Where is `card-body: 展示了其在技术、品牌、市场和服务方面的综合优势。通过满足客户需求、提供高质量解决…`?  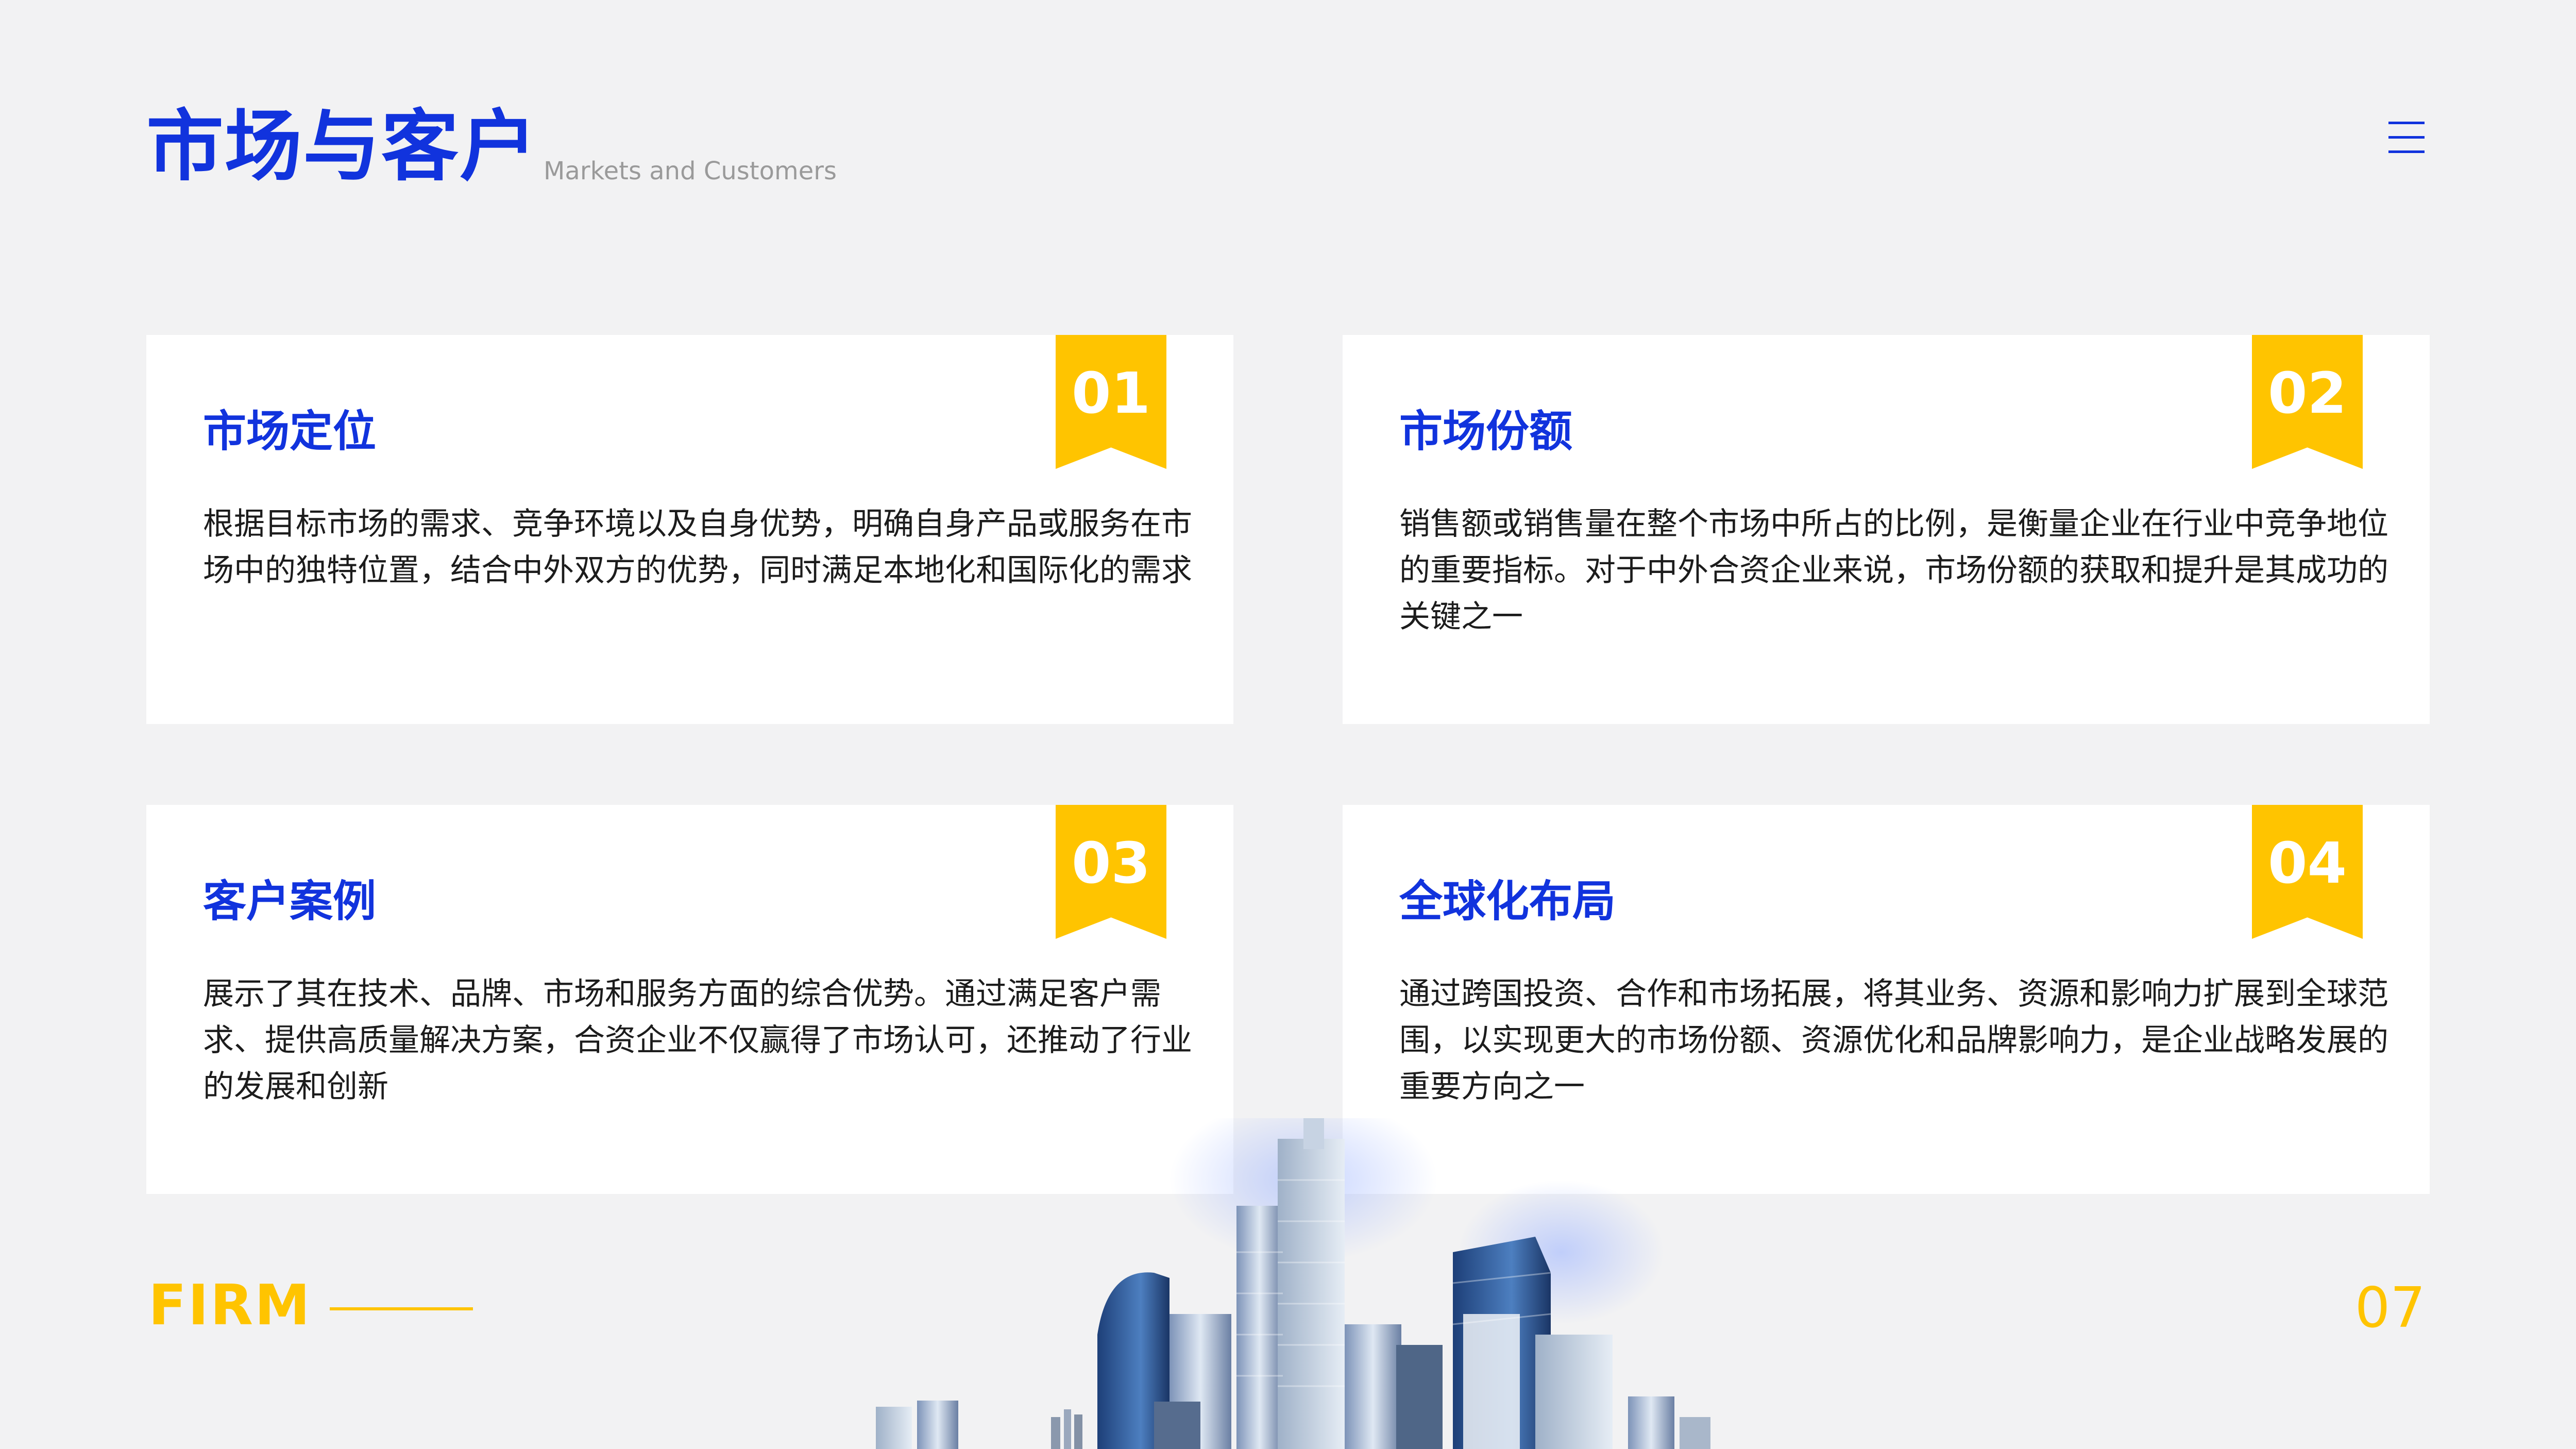
card-body: 展示了其在技术、品牌、市场和服务方面的综合优势。通过满足客户需求、提供高质量解决… is located at coordinates (697, 1040).